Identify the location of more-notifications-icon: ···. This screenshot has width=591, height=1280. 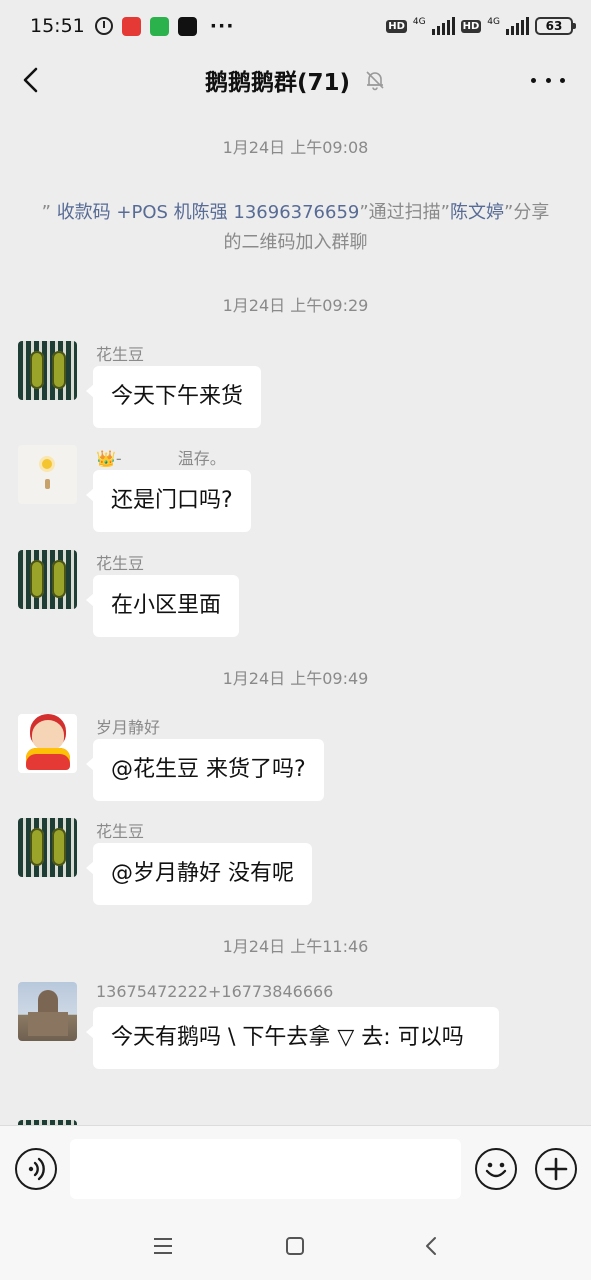
(222, 26).